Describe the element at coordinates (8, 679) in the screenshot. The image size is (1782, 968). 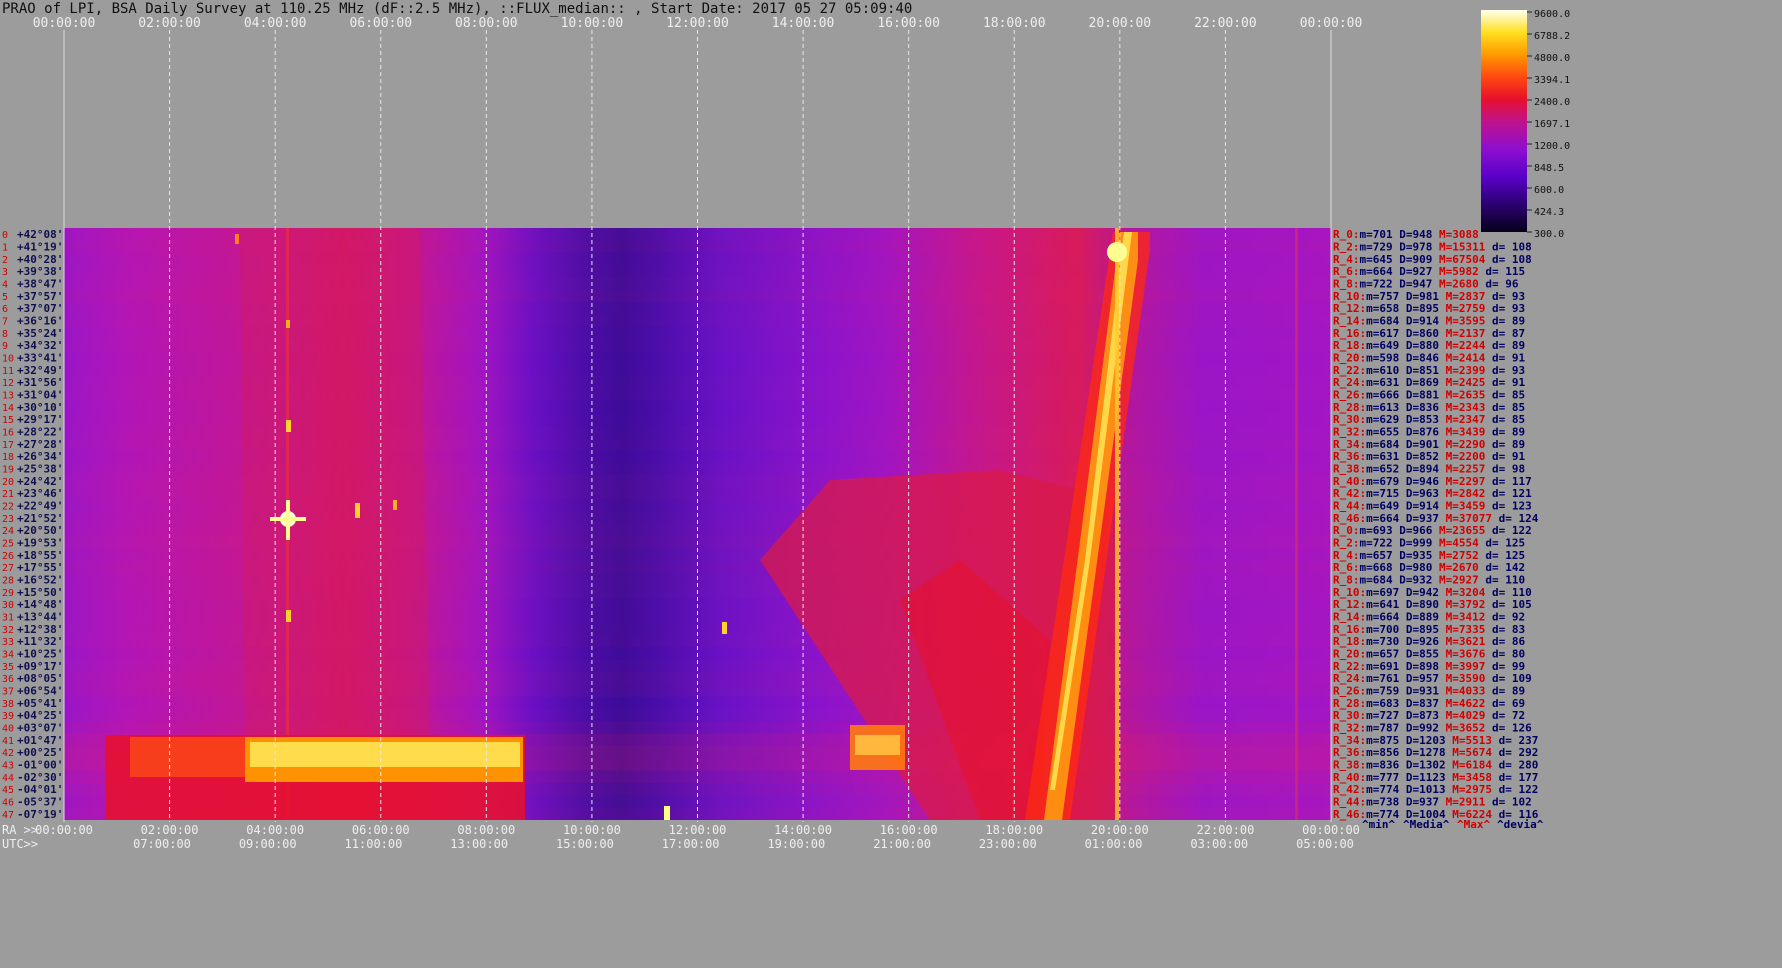
I see `beam-index: 36` at that location.